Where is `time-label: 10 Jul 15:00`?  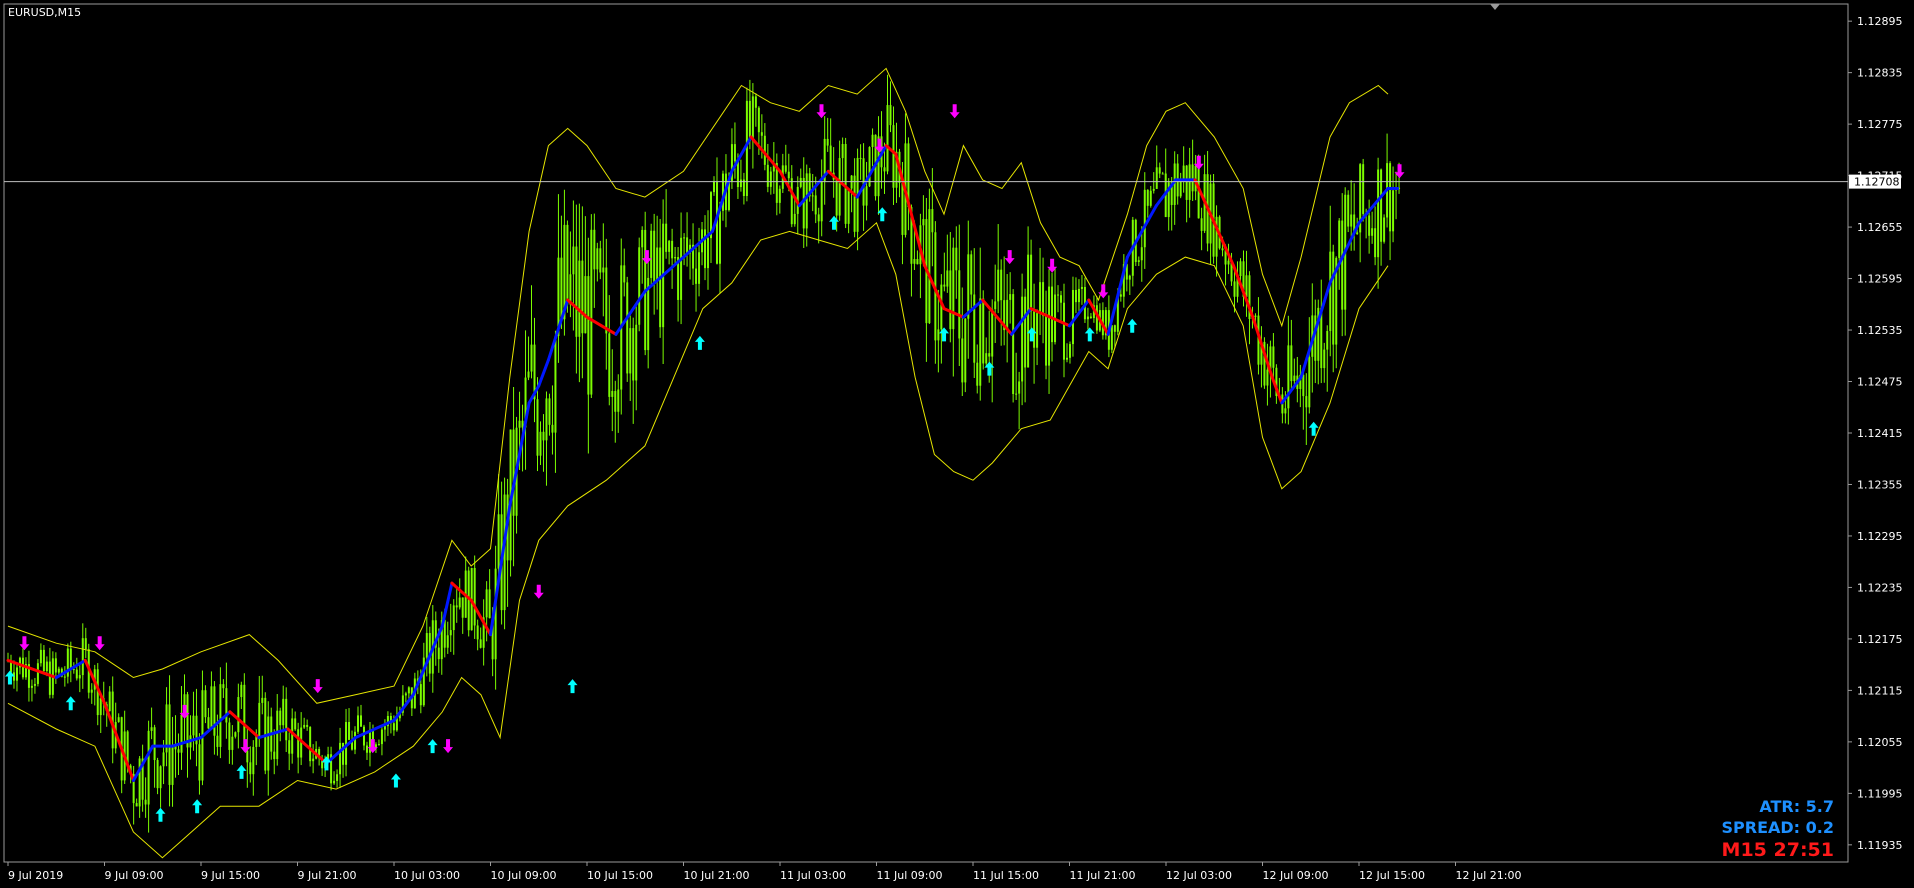
time-label: 10 Jul 15:00 is located at coordinates (620, 875).